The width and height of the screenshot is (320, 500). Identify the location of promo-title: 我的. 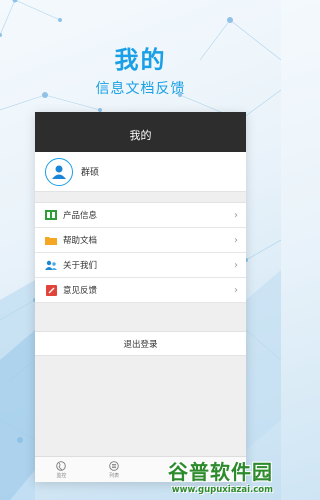
(140, 60).